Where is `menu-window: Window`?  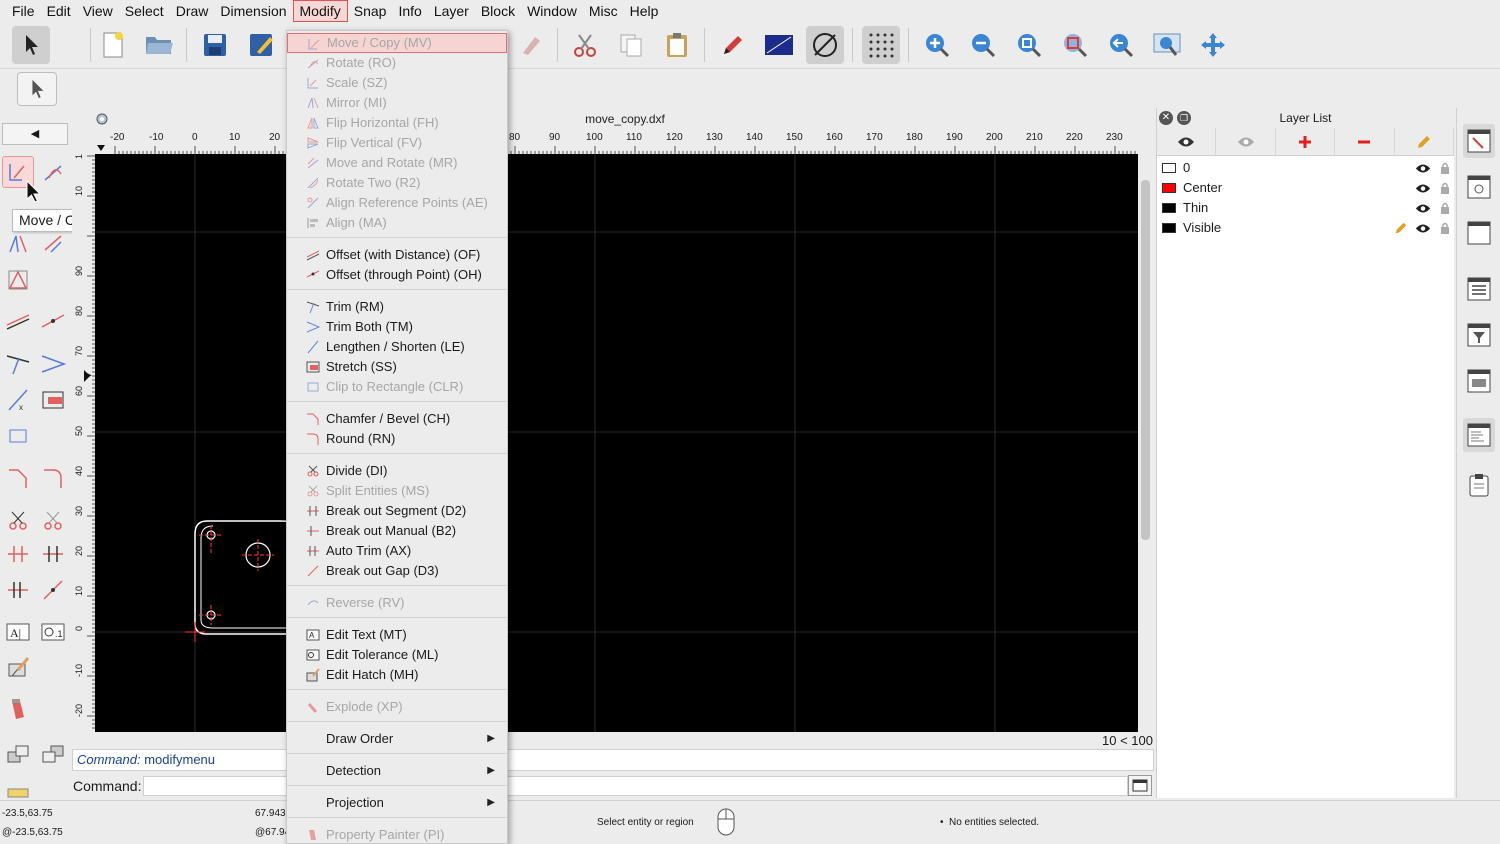
menu-window: Window is located at coordinates (552, 11).